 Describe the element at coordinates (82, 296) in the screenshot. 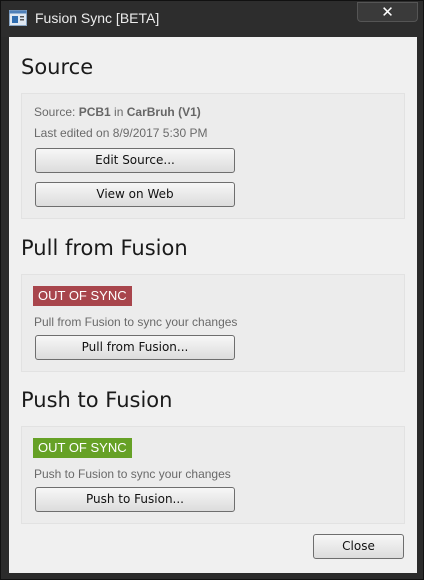

I see `pull-status-badge: OUT OF SYNC` at that location.